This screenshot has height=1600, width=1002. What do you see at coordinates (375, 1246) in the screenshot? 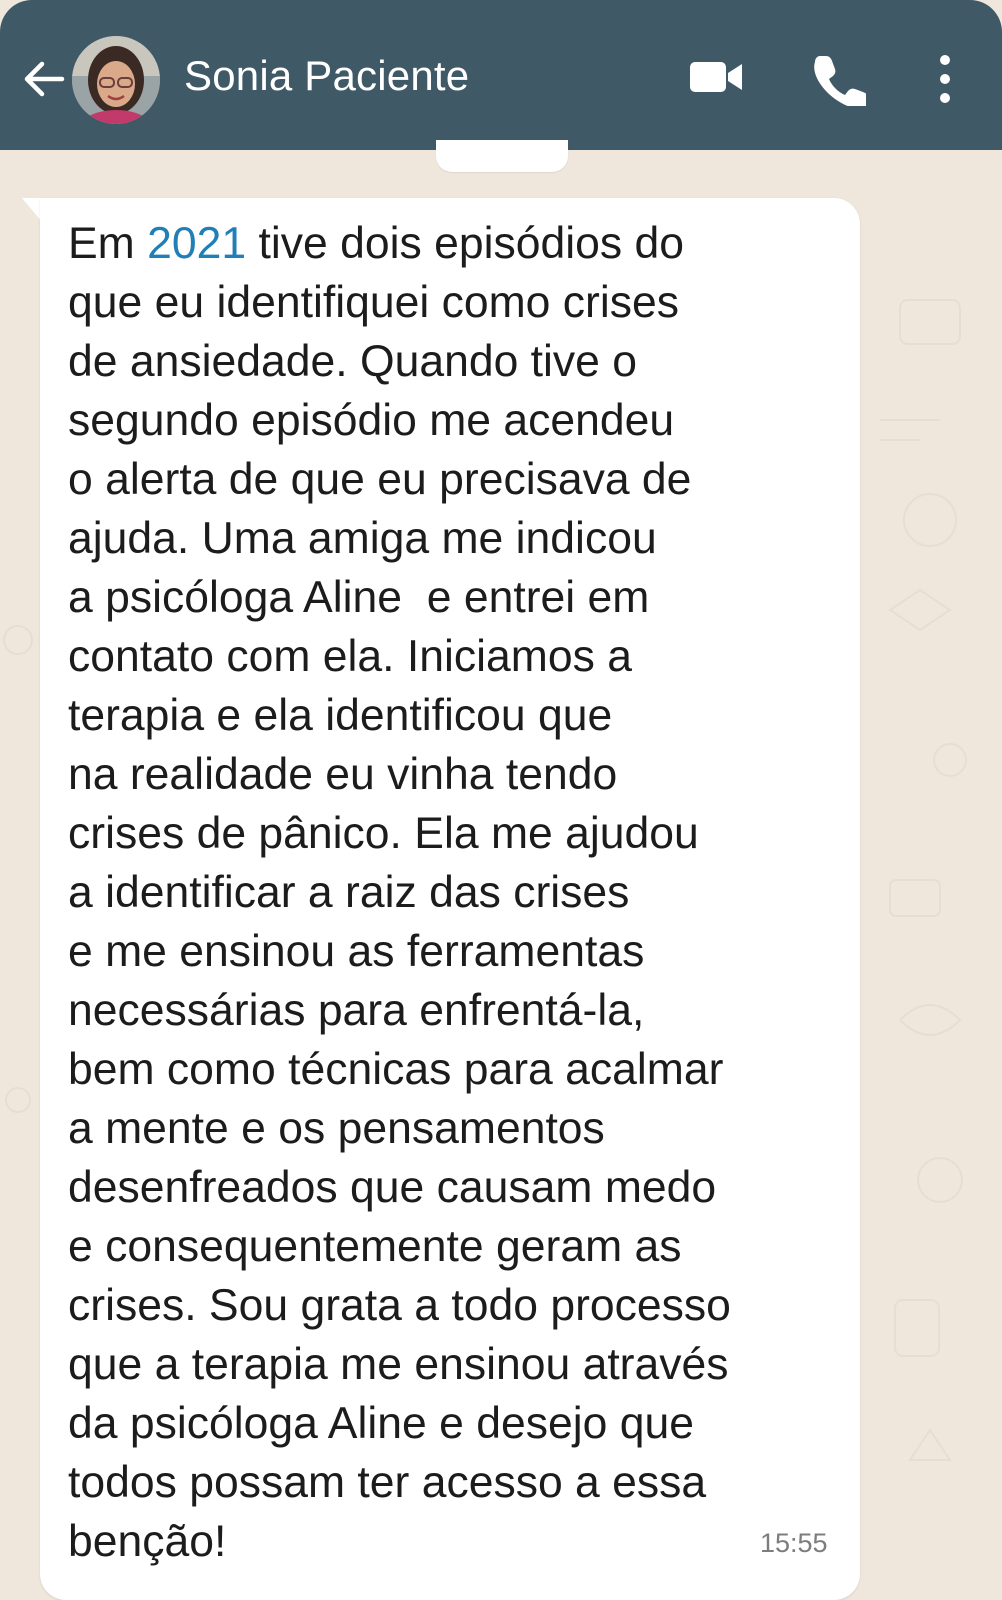
I see `message-line: e consequentemente geram as` at bounding box center [375, 1246].